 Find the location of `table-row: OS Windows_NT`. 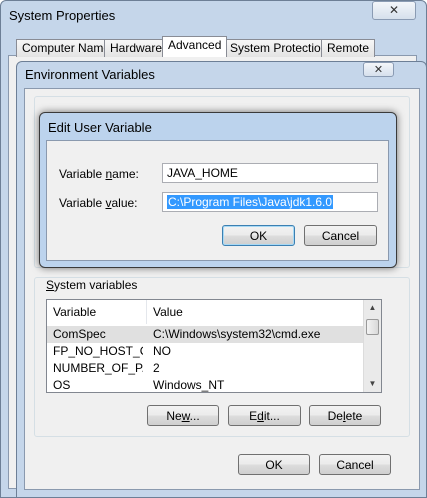

table-row: OS Windows_NT is located at coordinates (206, 384).